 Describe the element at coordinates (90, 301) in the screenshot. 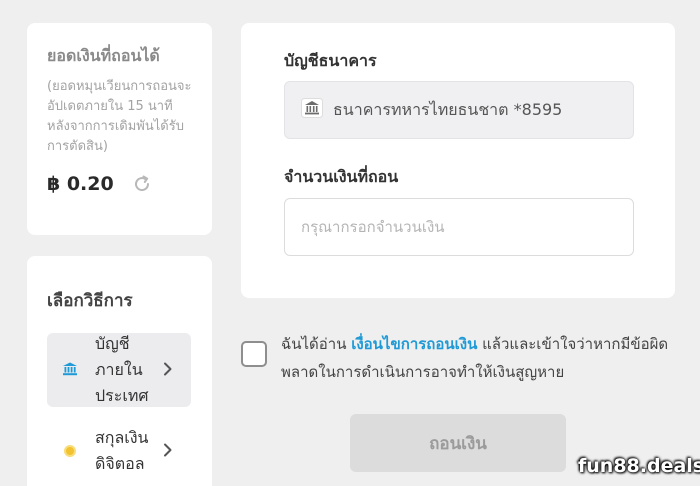

I see `method-title: เลือกวิธีการ` at that location.